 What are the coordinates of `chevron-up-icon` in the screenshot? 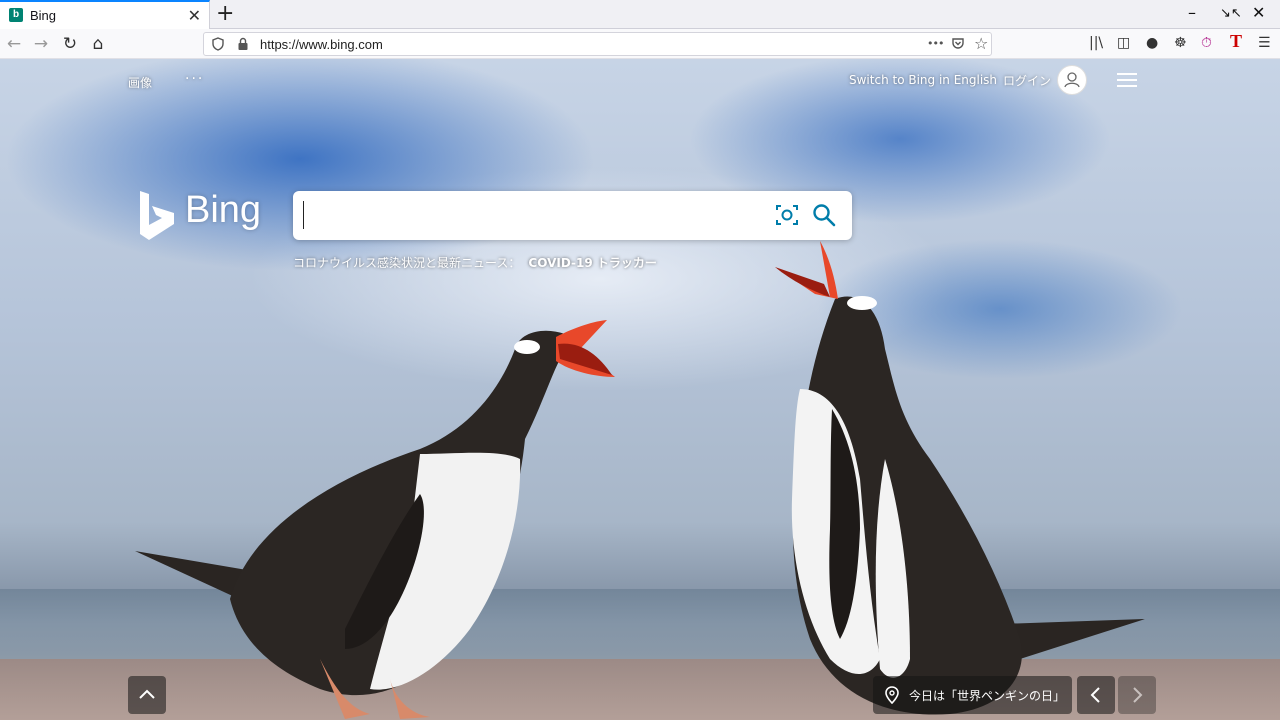 It's located at (147, 694).